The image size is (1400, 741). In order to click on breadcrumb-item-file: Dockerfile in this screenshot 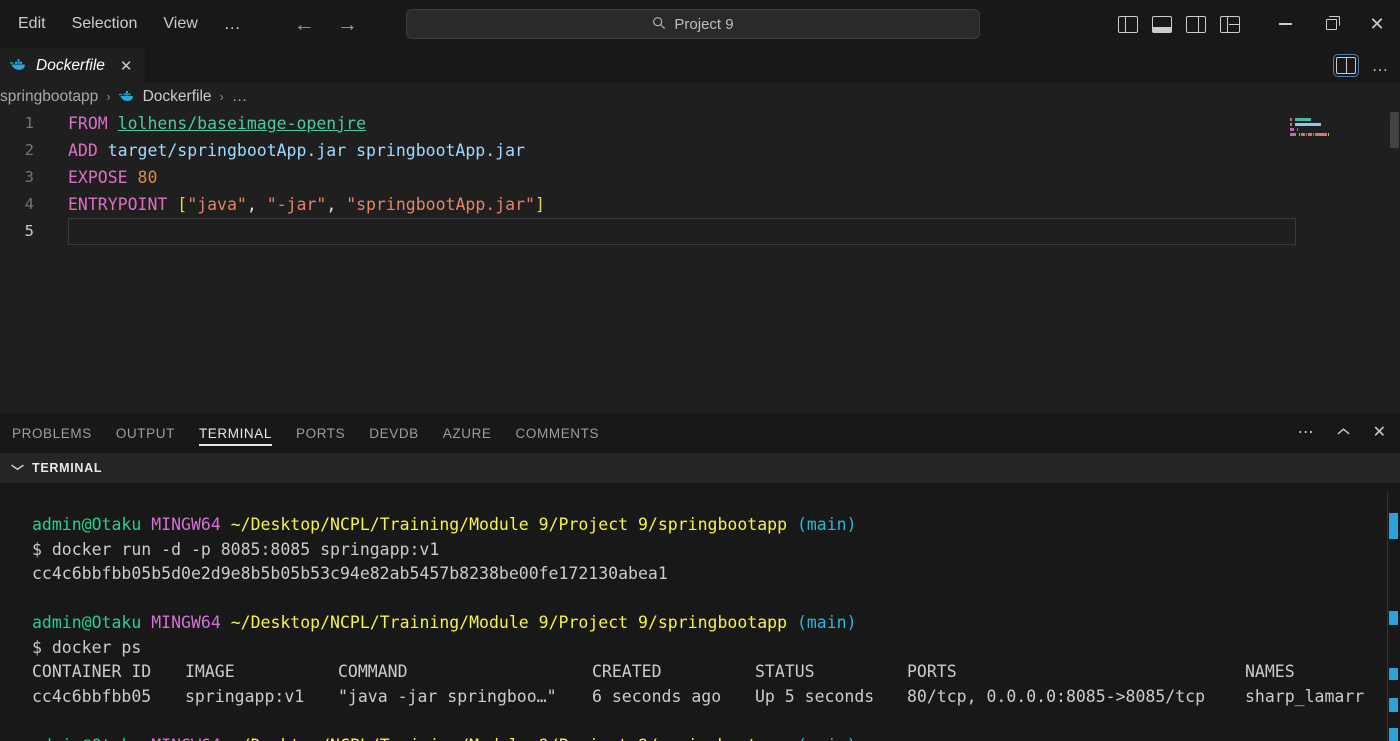, I will do `click(177, 97)`.